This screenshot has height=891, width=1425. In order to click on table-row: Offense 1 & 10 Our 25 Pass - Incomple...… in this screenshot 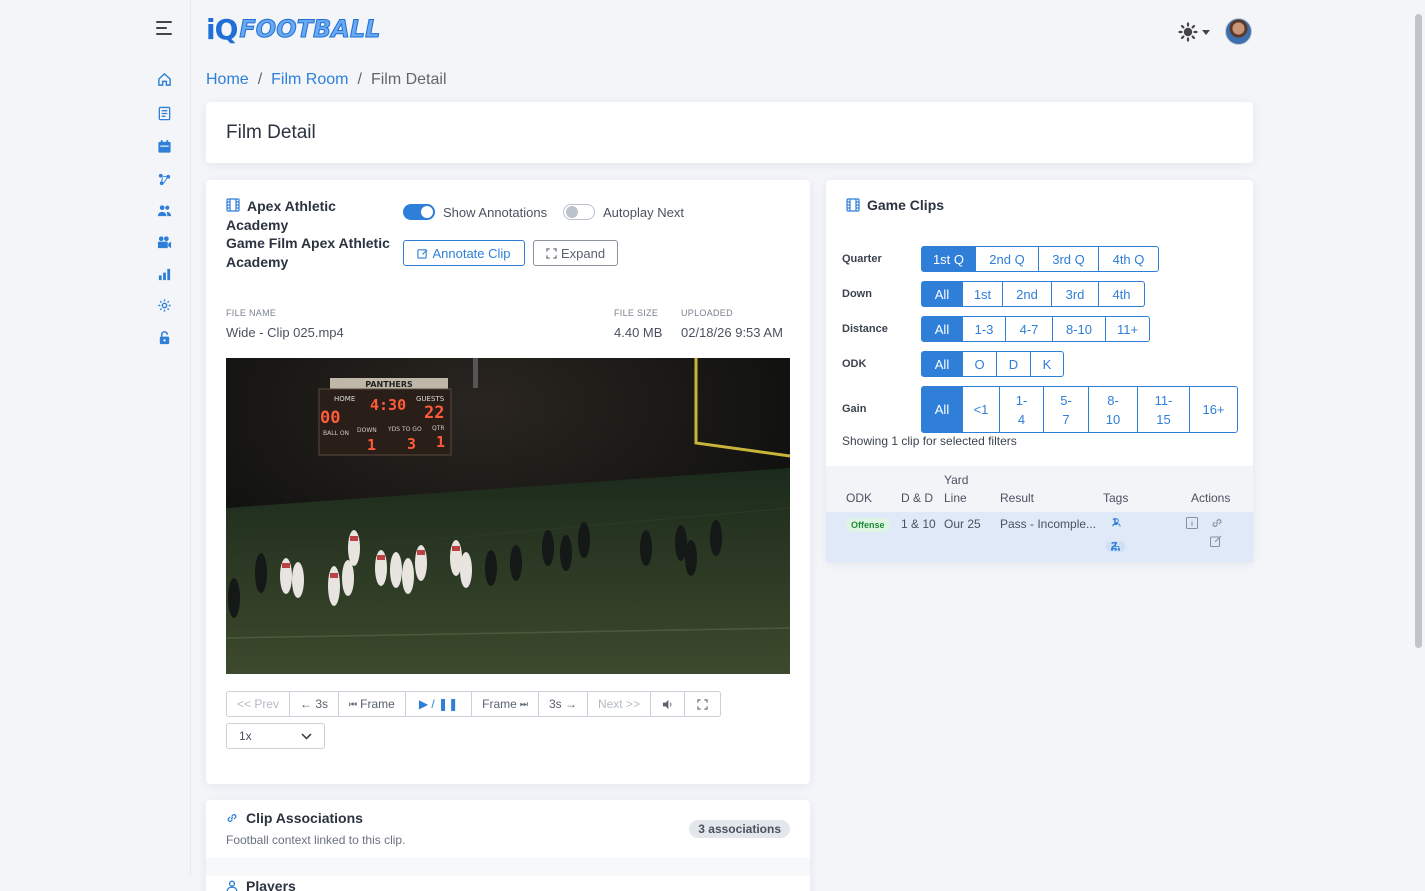, I will do `click(1039, 537)`.